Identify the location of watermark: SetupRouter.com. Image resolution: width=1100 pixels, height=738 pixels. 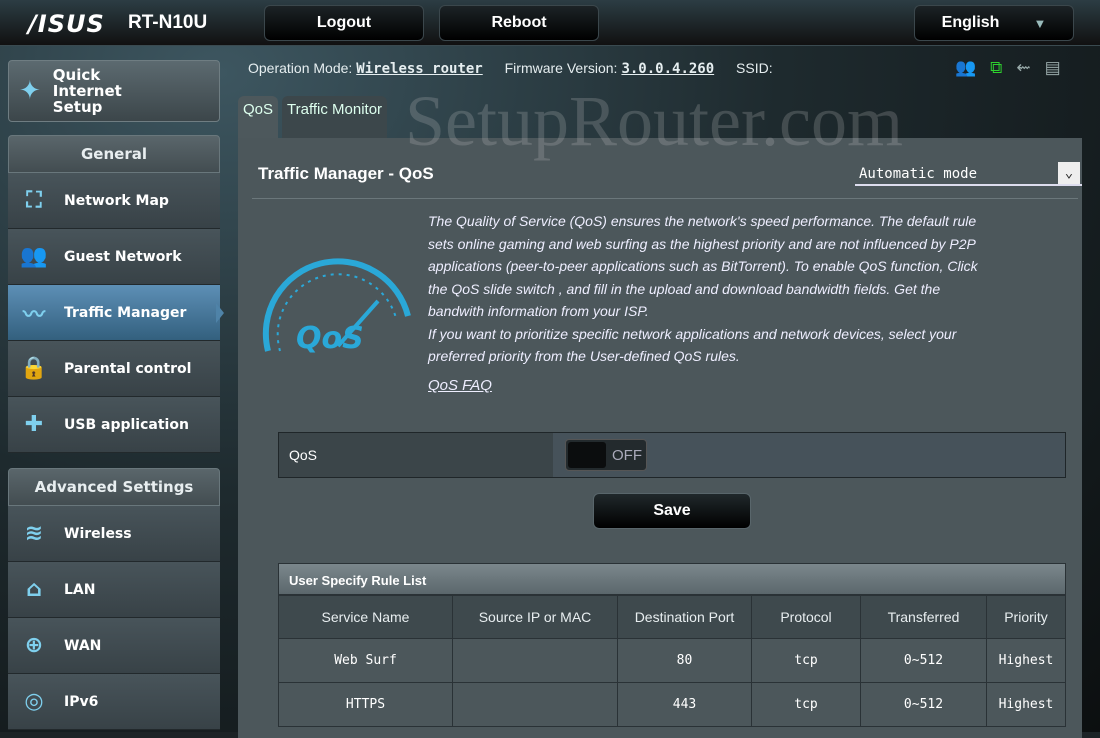
(654, 121).